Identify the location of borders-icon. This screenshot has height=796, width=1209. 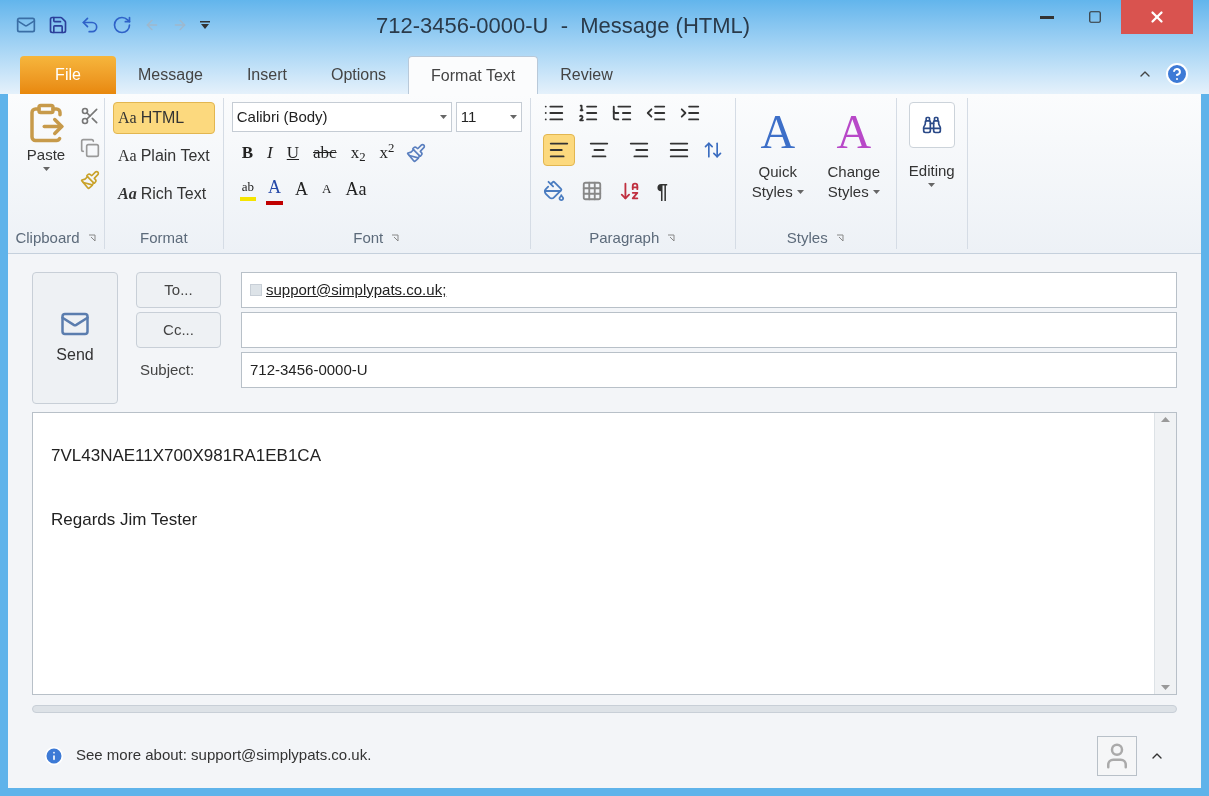
(591, 191).